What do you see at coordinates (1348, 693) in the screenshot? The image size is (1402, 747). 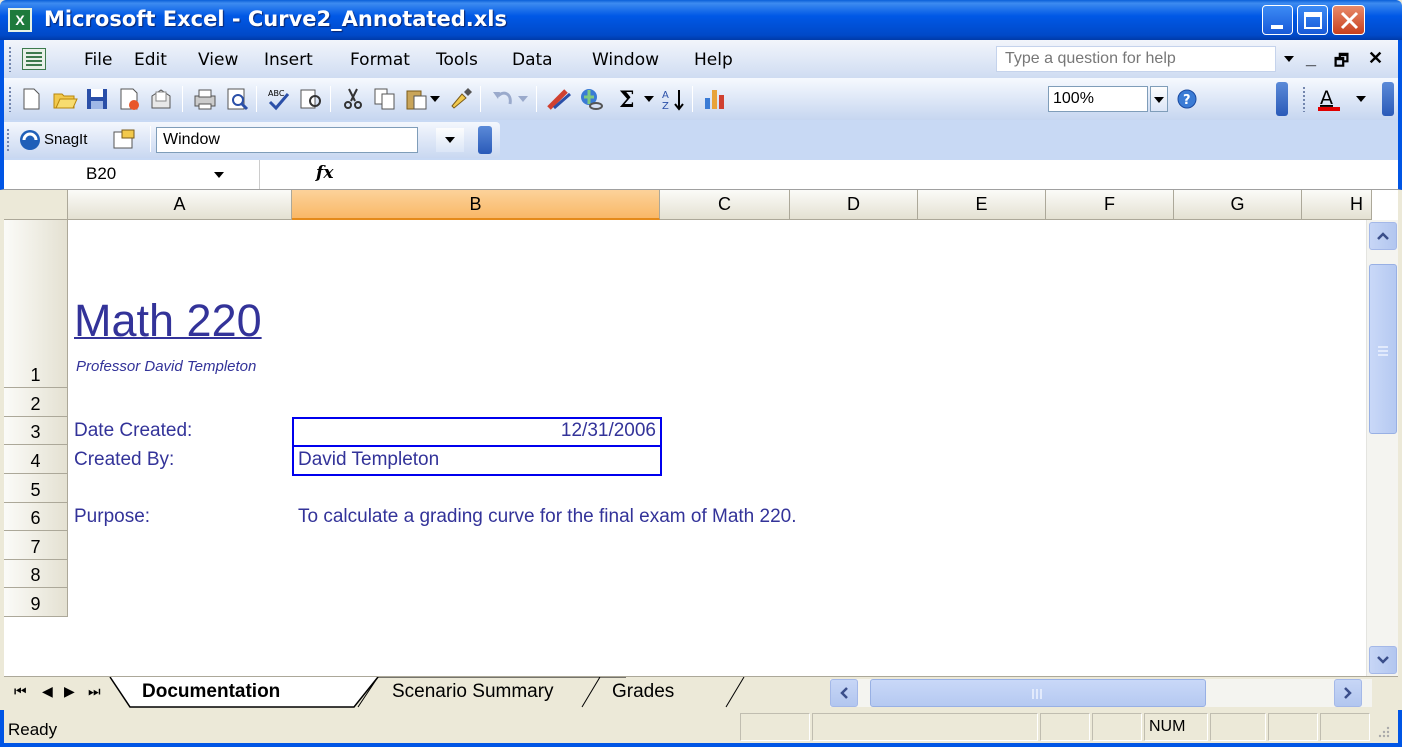 I see `scroll-right-button` at bounding box center [1348, 693].